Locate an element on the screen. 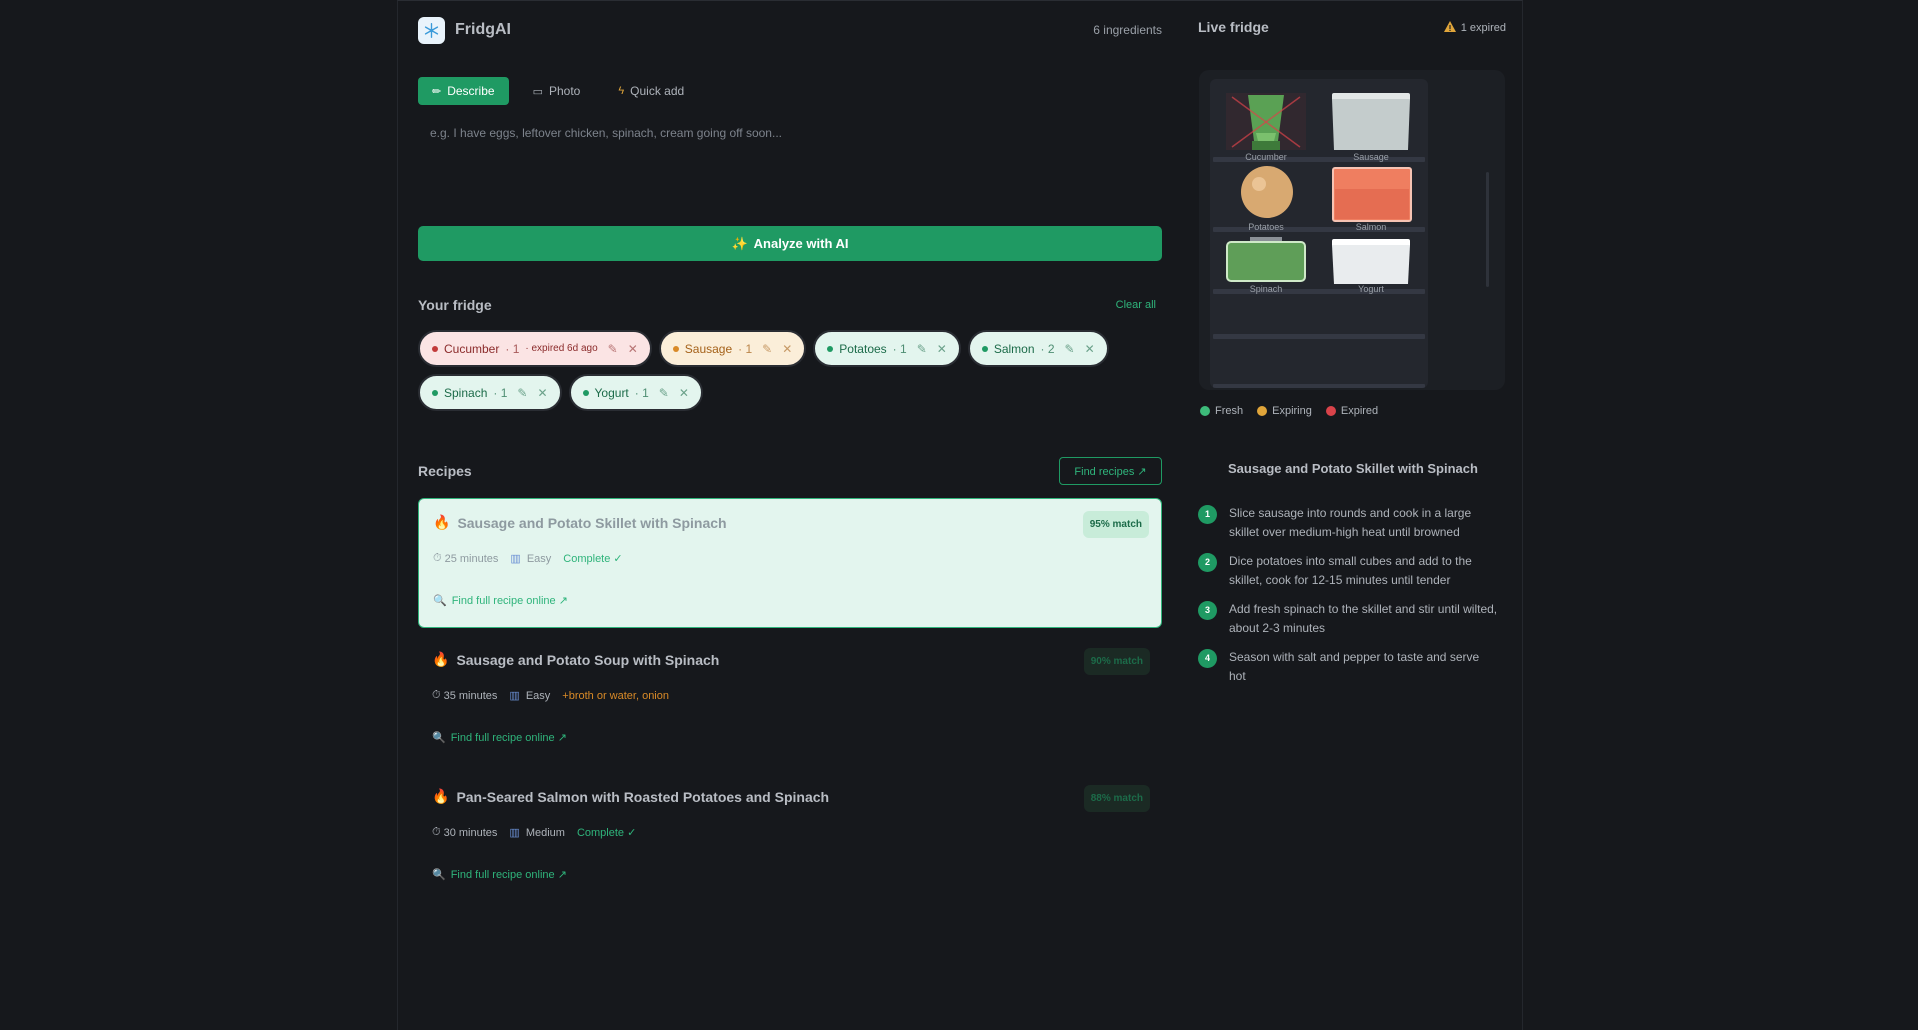 The width and height of the screenshot is (1918, 1030). fridge-item-label: Yogurt is located at coordinates (1371, 289).